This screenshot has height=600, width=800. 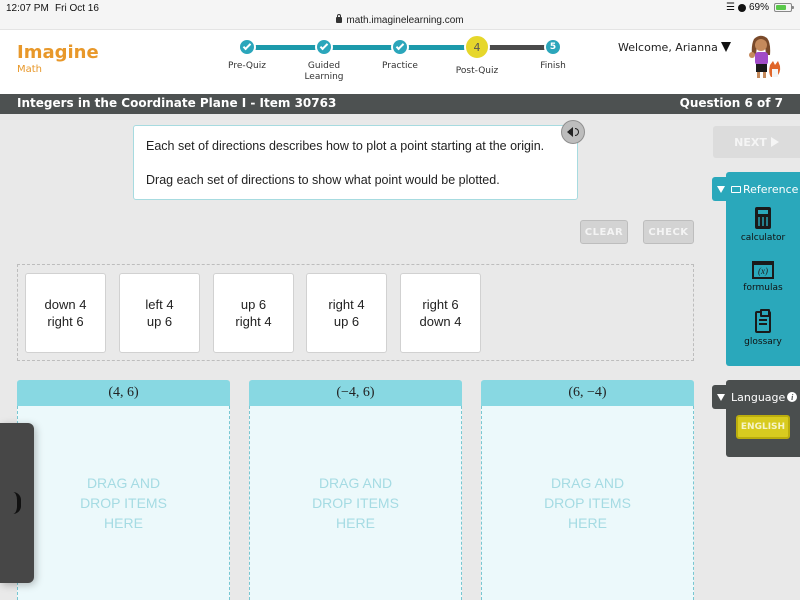 What do you see at coordinates (741, 7) in the screenshot?
I see `alarm-icon` at bounding box center [741, 7].